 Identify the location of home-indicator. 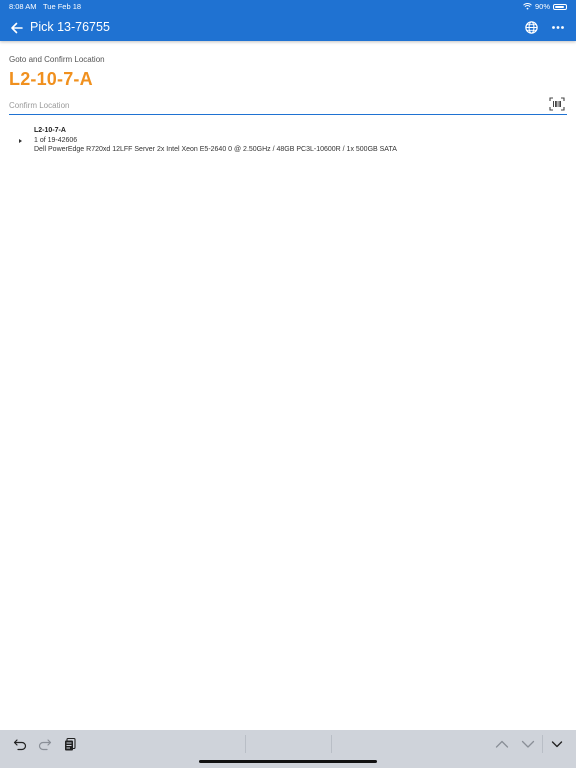
(288, 761).